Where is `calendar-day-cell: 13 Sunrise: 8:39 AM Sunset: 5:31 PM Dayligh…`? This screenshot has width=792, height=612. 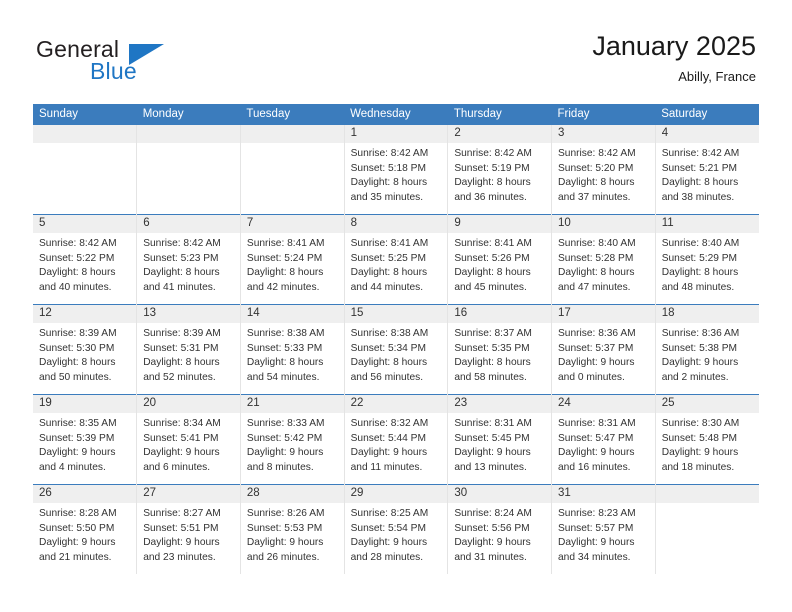
calendar-day-cell: 13 Sunrise: 8:39 AM Sunset: 5:31 PM Dayligh… is located at coordinates (188, 349).